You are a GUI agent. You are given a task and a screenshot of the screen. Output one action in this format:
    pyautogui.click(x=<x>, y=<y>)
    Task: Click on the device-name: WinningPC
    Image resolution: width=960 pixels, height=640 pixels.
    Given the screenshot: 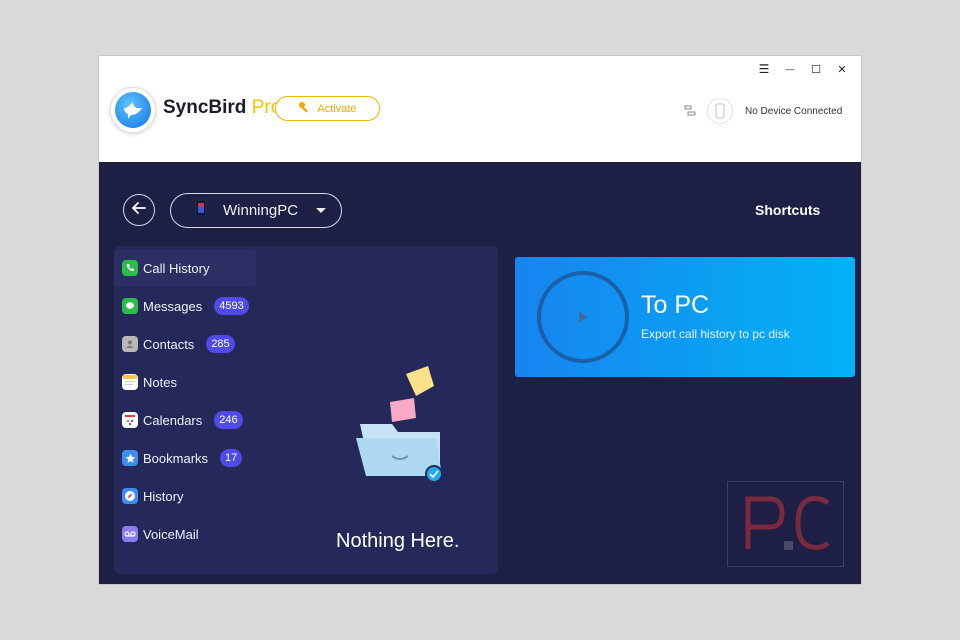 What is the action you would take?
    pyautogui.click(x=261, y=210)
    